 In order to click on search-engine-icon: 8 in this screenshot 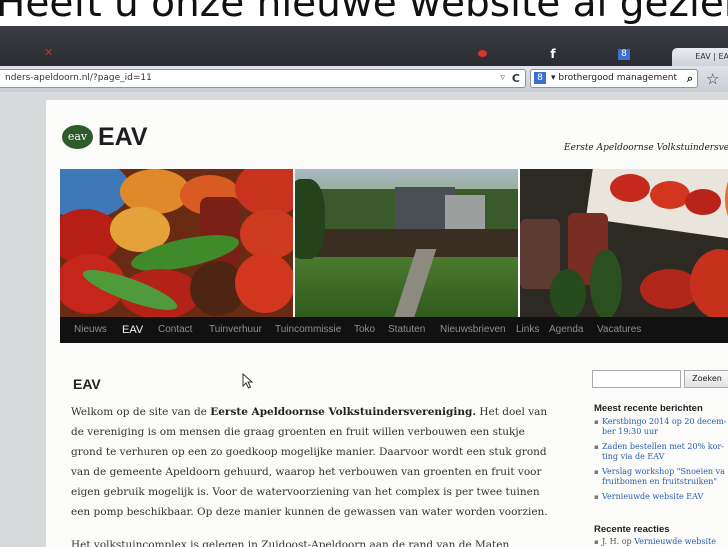, I will do `click(540, 78)`.